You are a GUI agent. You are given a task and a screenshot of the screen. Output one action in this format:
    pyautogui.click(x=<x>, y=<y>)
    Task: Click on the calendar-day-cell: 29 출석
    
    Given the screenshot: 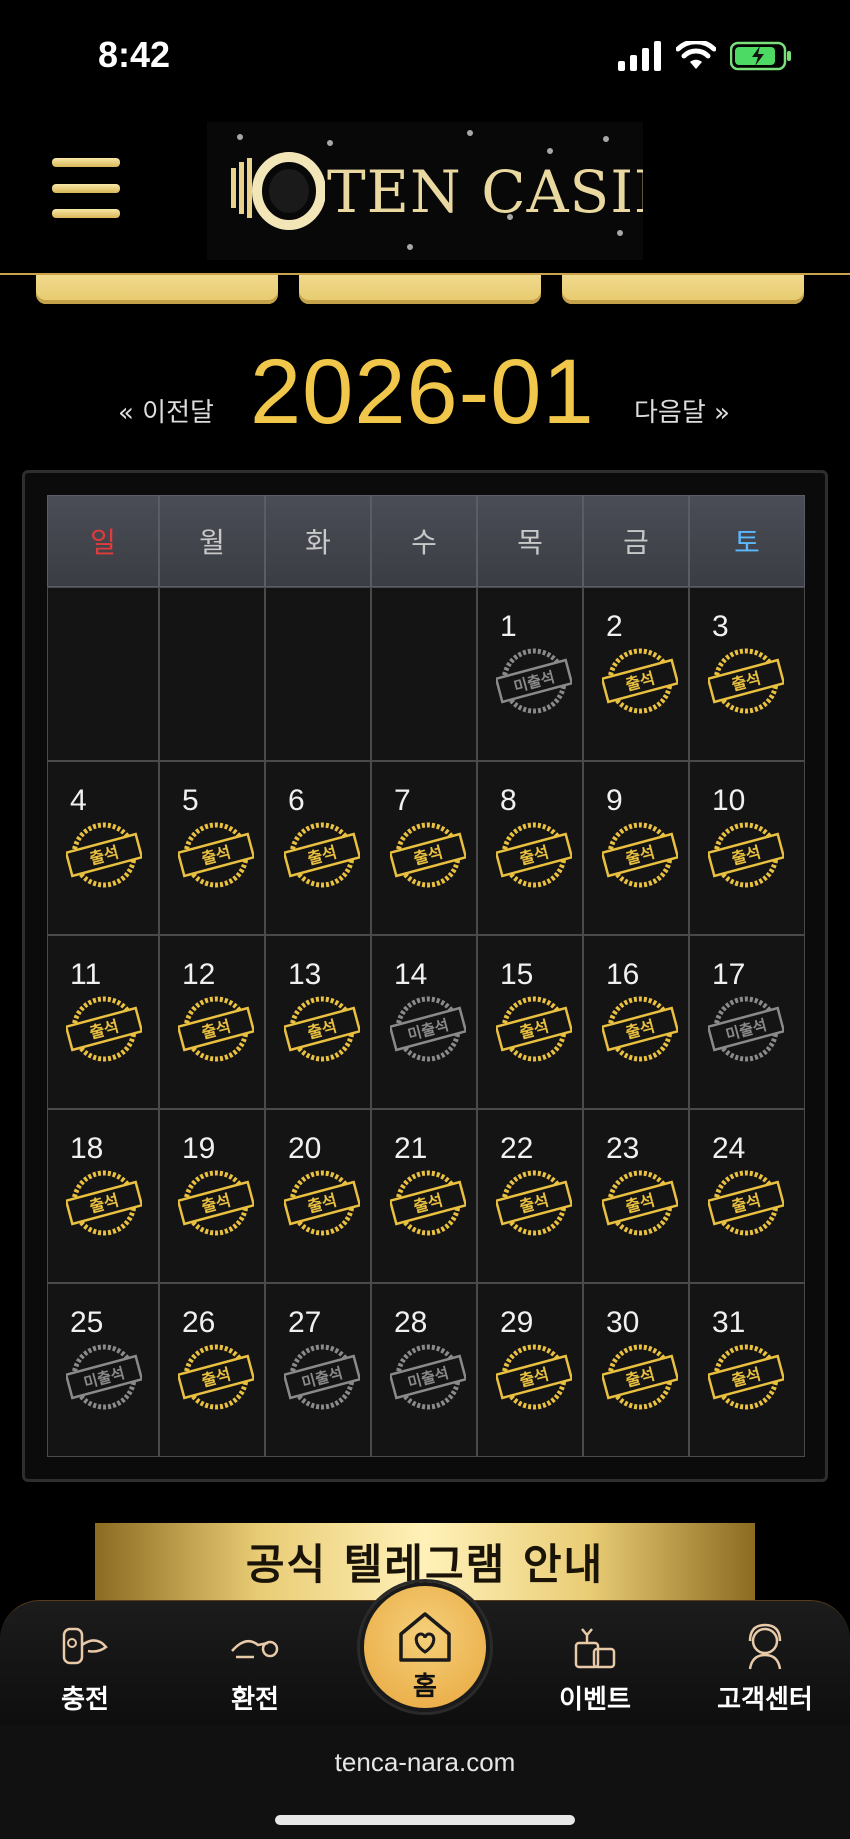 What is the action you would take?
    pyautogui.click(x=530, y=1370)
    